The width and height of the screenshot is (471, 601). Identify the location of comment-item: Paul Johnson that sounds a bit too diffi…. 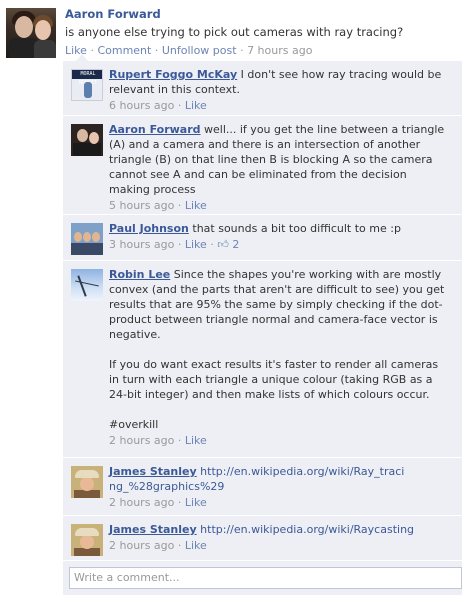
(262, 238).